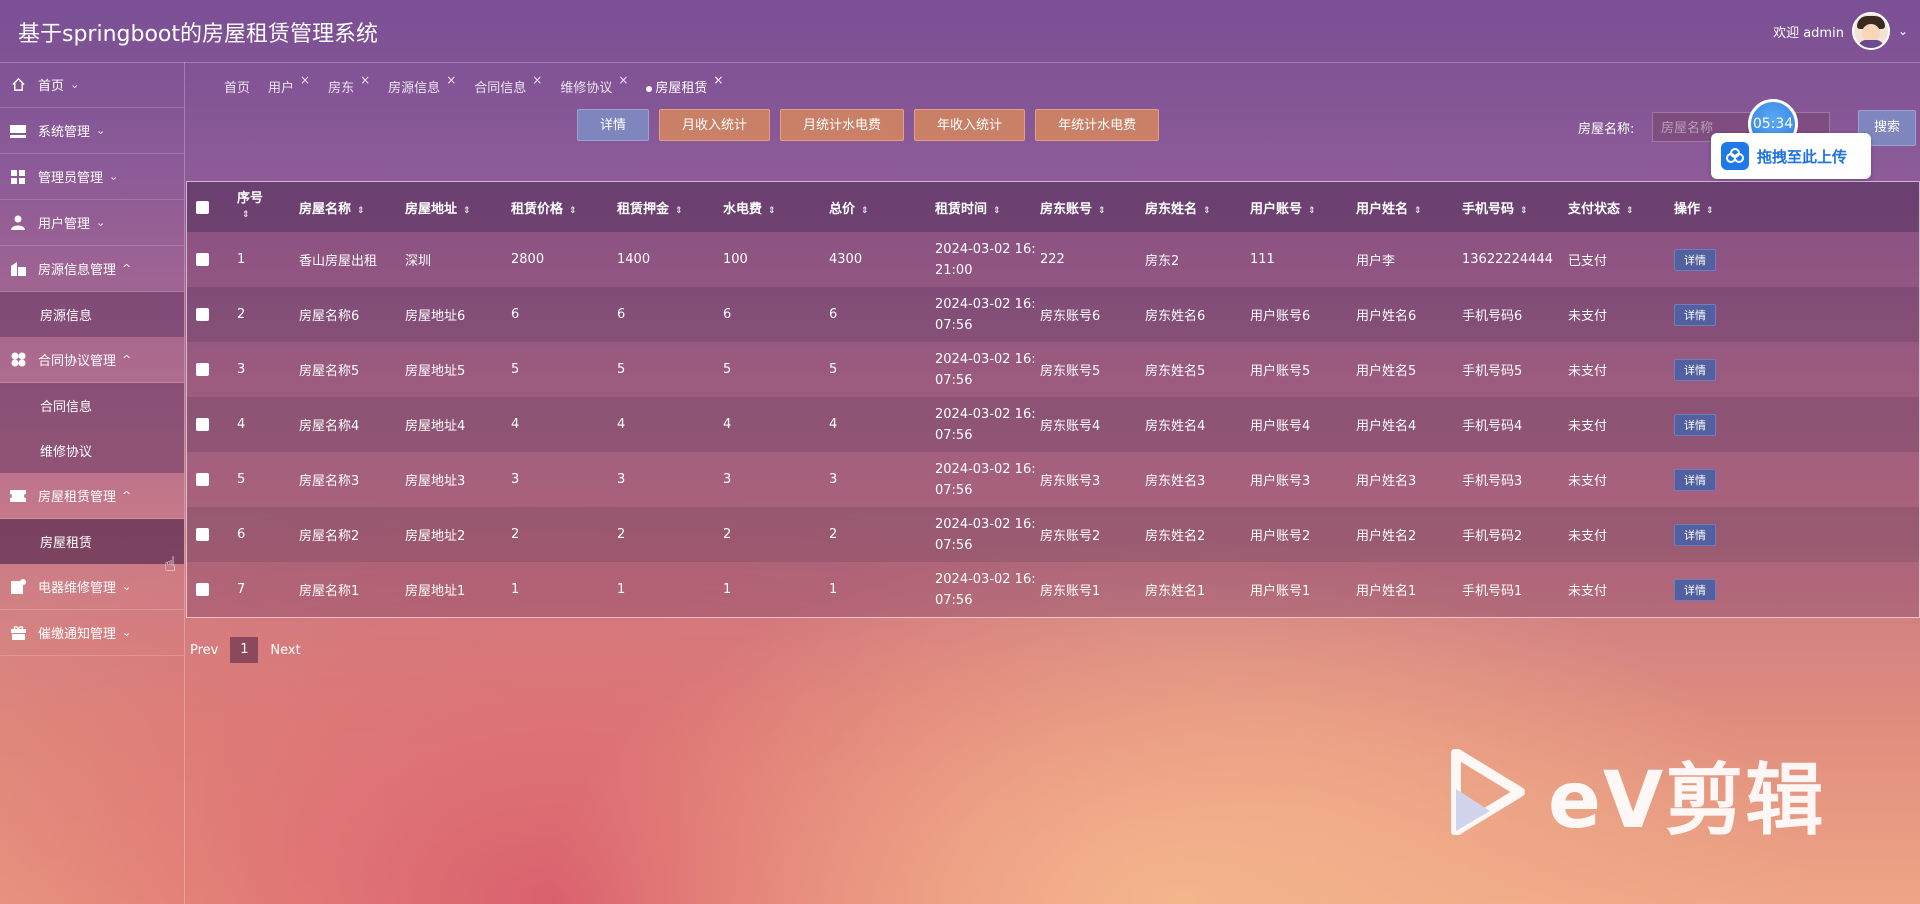 This screenshot has height=904, width=1920. What do you see at coordinates (77, 588) in the screenshot?
I see `sidebar-item-label: 电器维修管理` at bounding box center [77, 588].